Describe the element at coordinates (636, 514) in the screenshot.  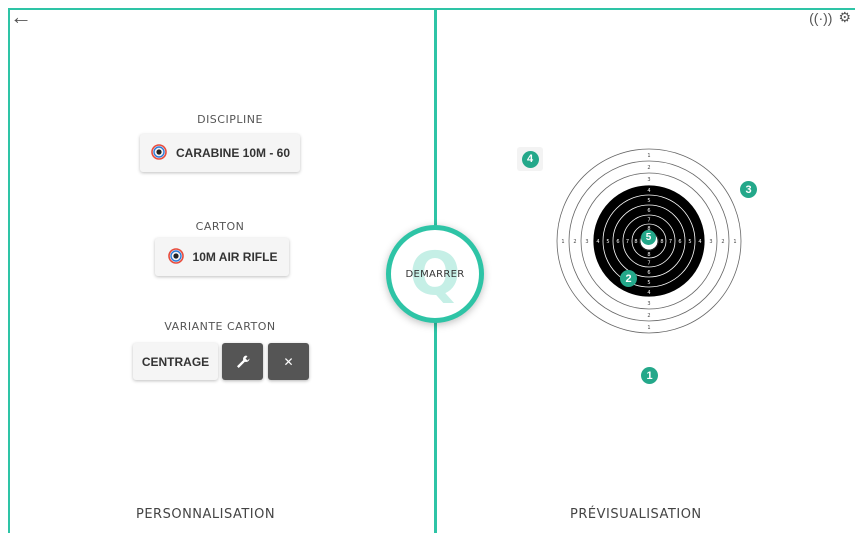
I see `previsualisation-label: PRÉVISUALISATION` at that location.